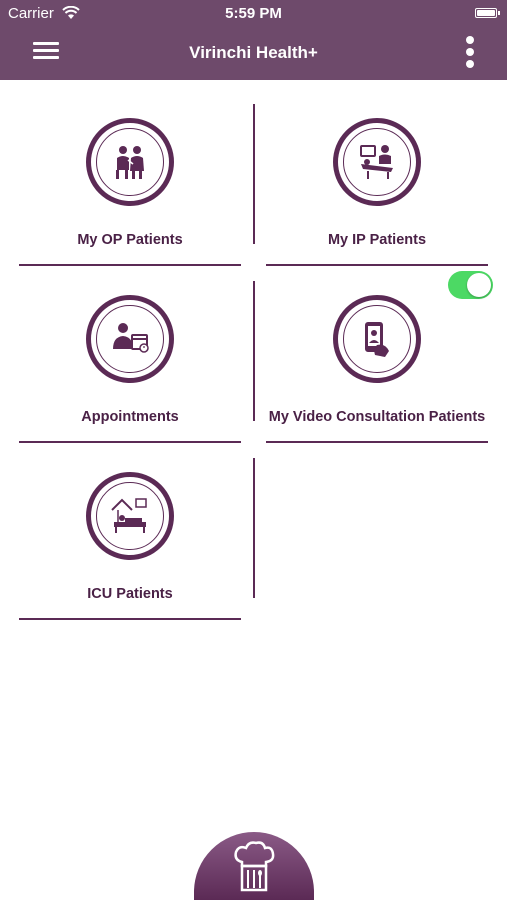 The image size is (507, 900). Describe the element at coordinates (377, 339) in the screenshot. I see `video-call-phone-icon` at that location.